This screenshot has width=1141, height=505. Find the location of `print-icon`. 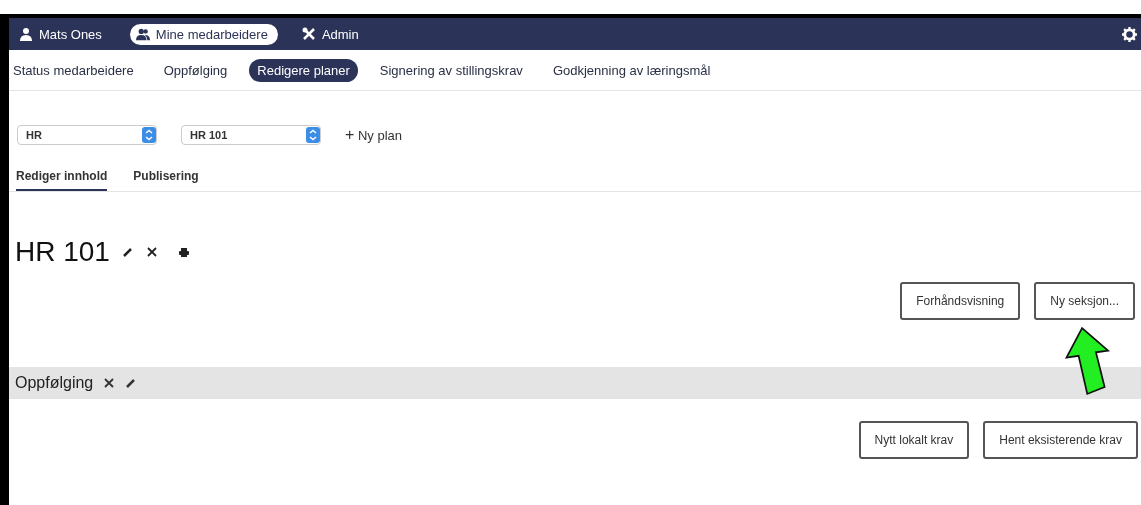

print-icon is located at coordinates (183, 252).